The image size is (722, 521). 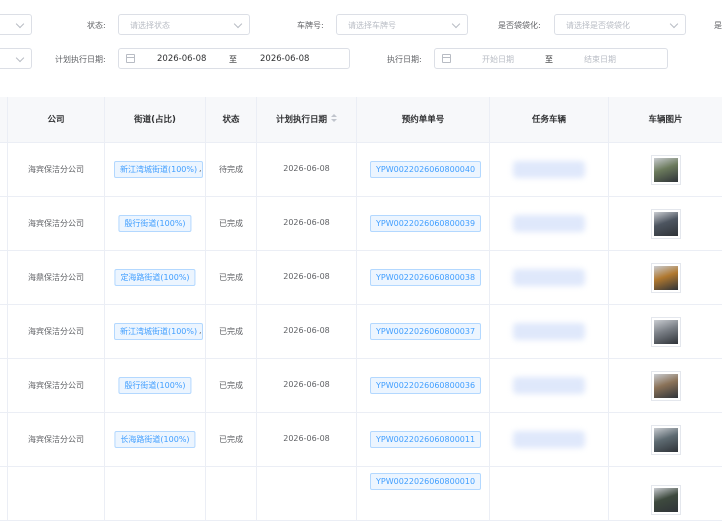 I want to click on status-cell: 待完成, so click(x=231, y=170).